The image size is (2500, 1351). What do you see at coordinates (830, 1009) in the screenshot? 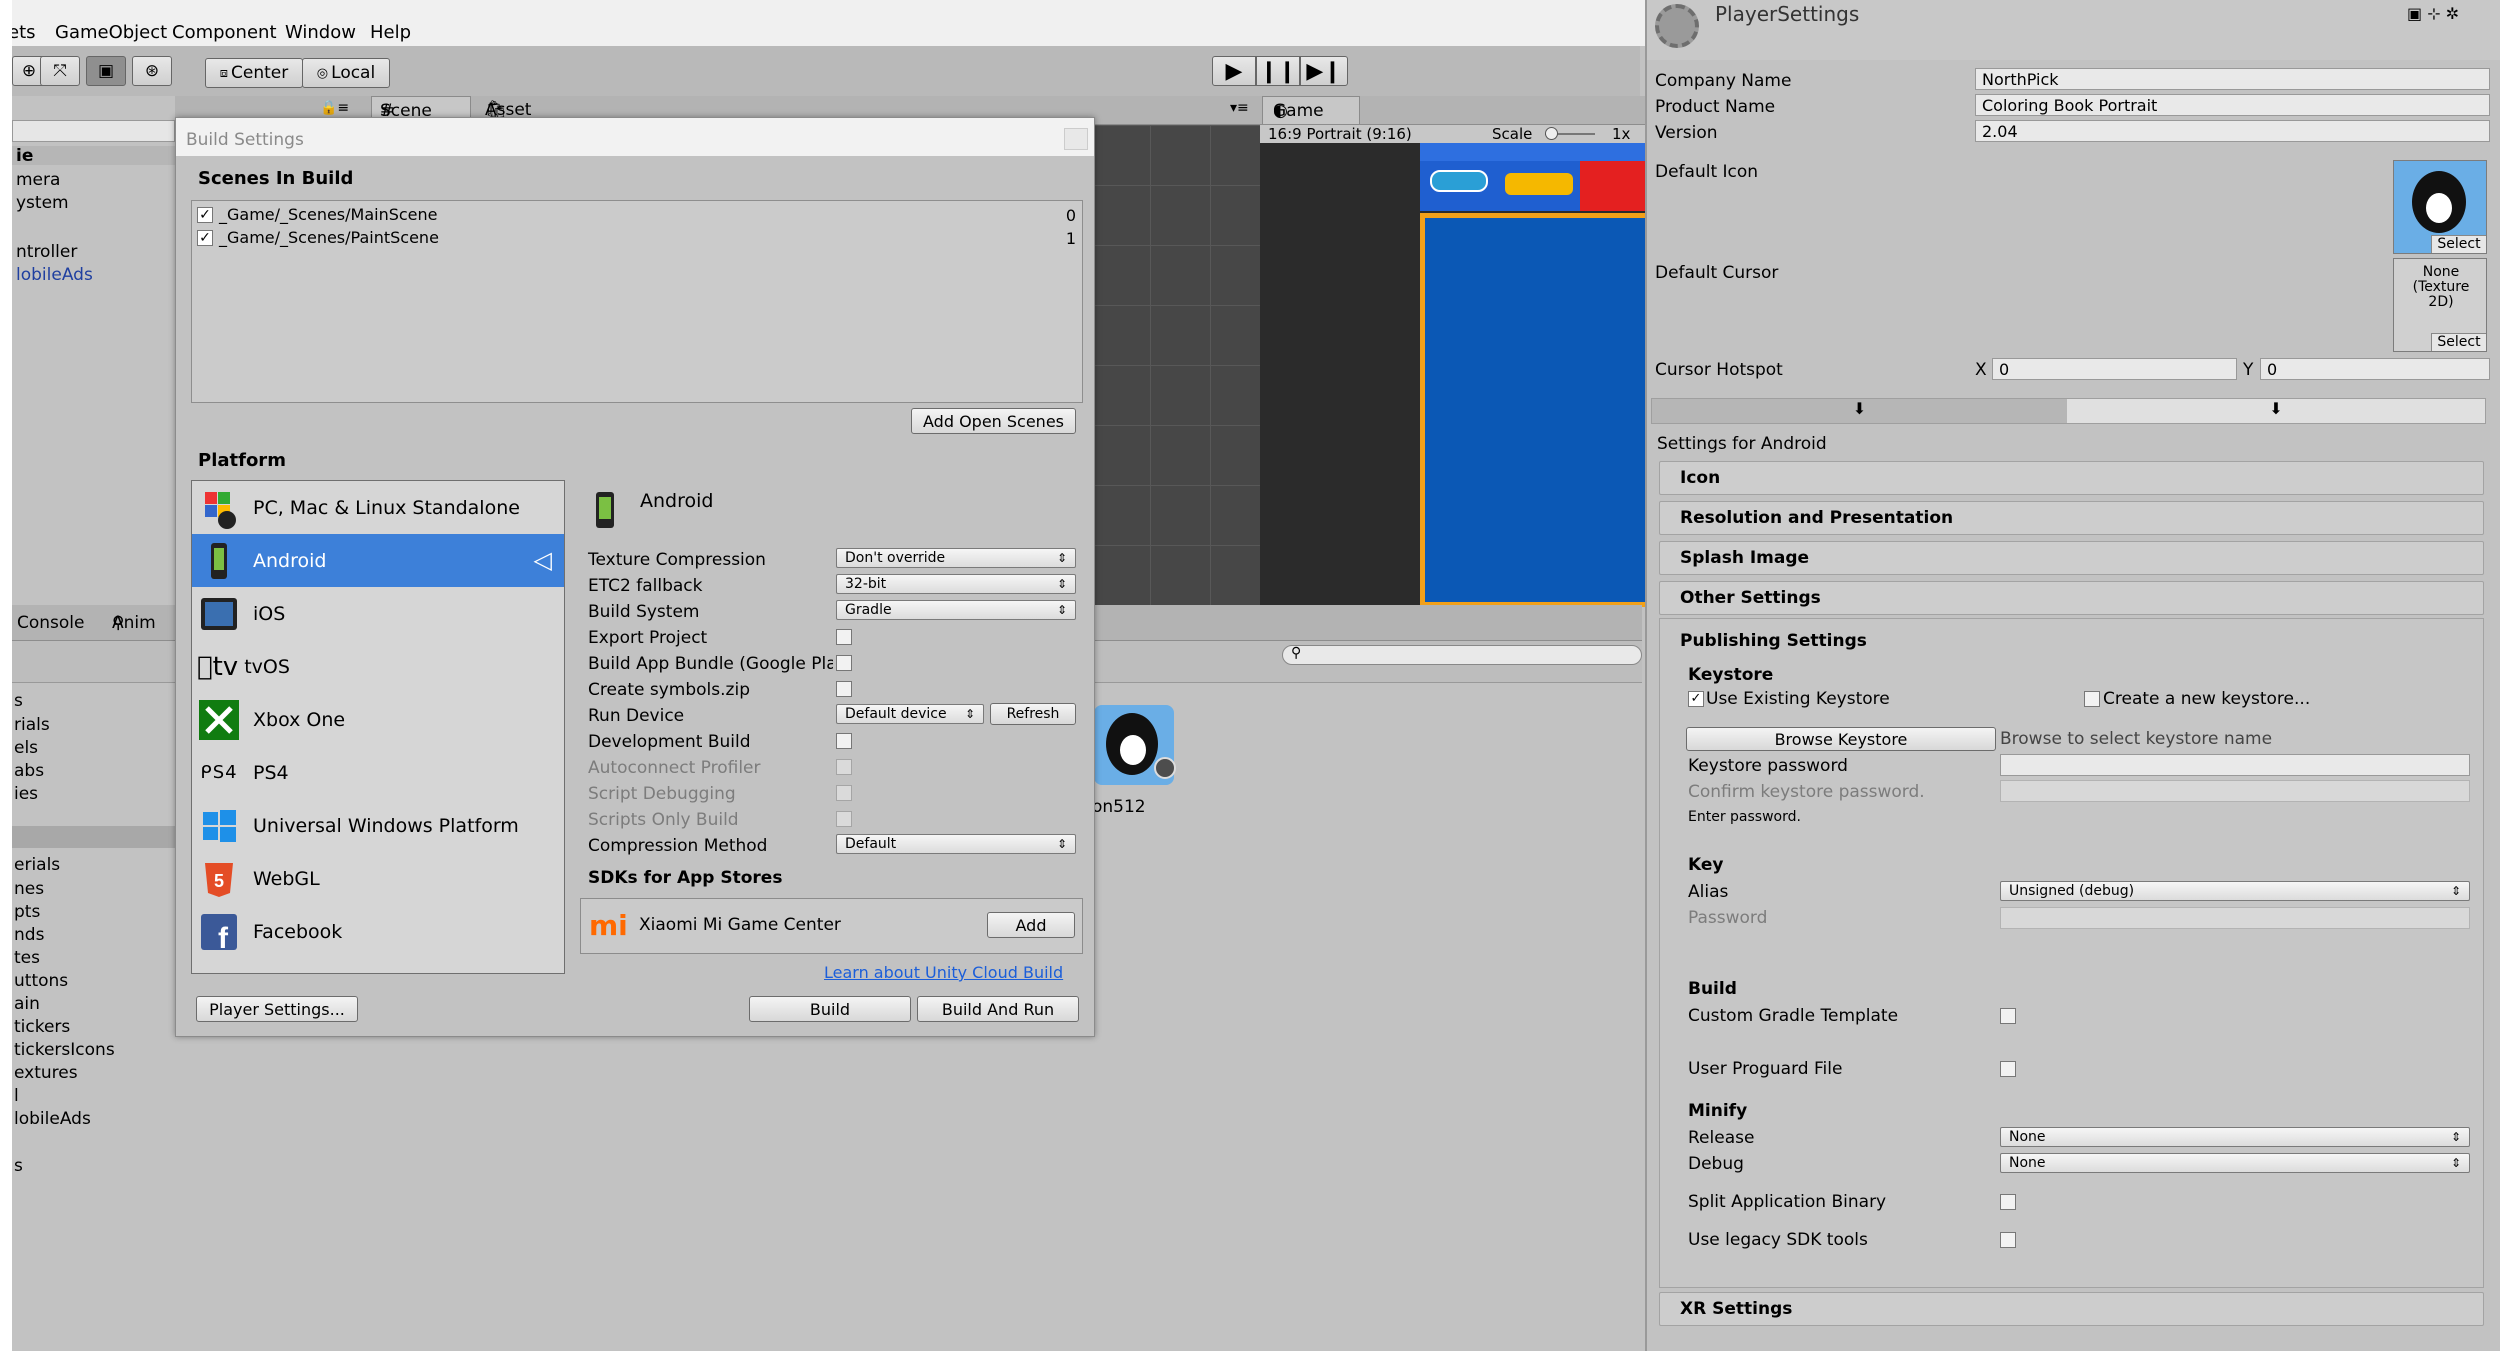
I see `build-button: Build` at bounding box center [830, 1009].